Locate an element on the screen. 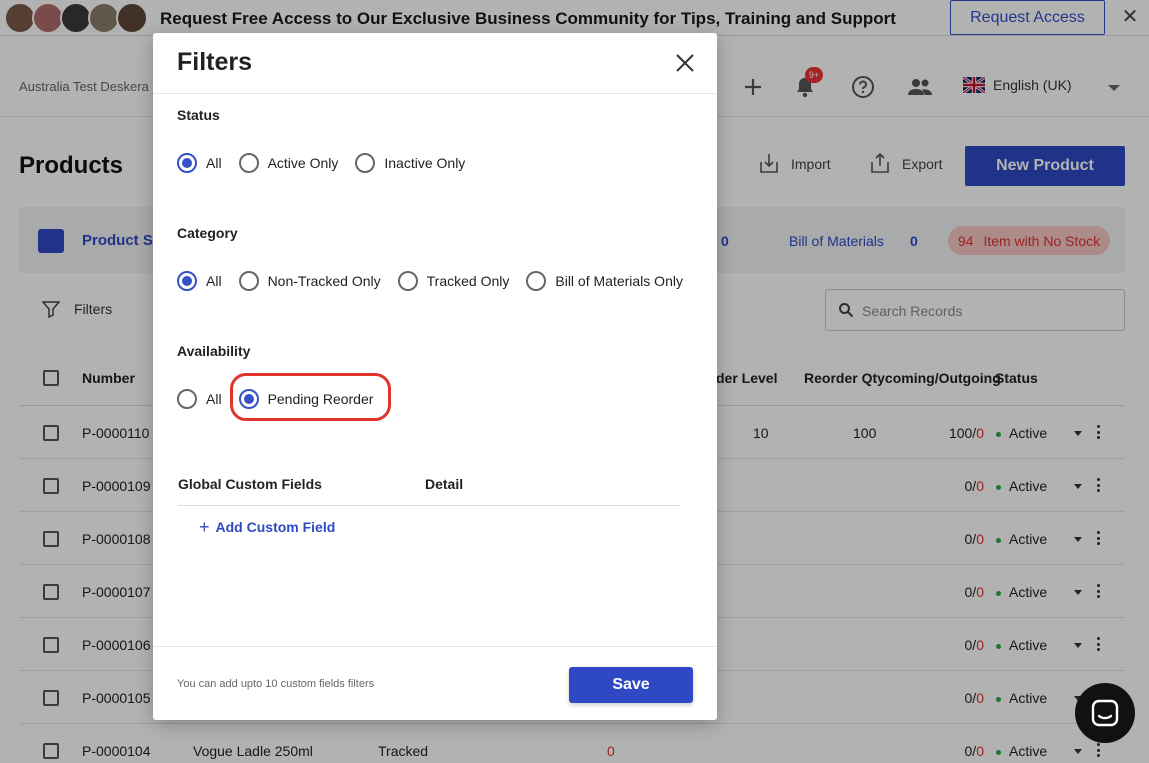  add-custom-field-button: + Add Custom Field is located at coordinates (267, 527).